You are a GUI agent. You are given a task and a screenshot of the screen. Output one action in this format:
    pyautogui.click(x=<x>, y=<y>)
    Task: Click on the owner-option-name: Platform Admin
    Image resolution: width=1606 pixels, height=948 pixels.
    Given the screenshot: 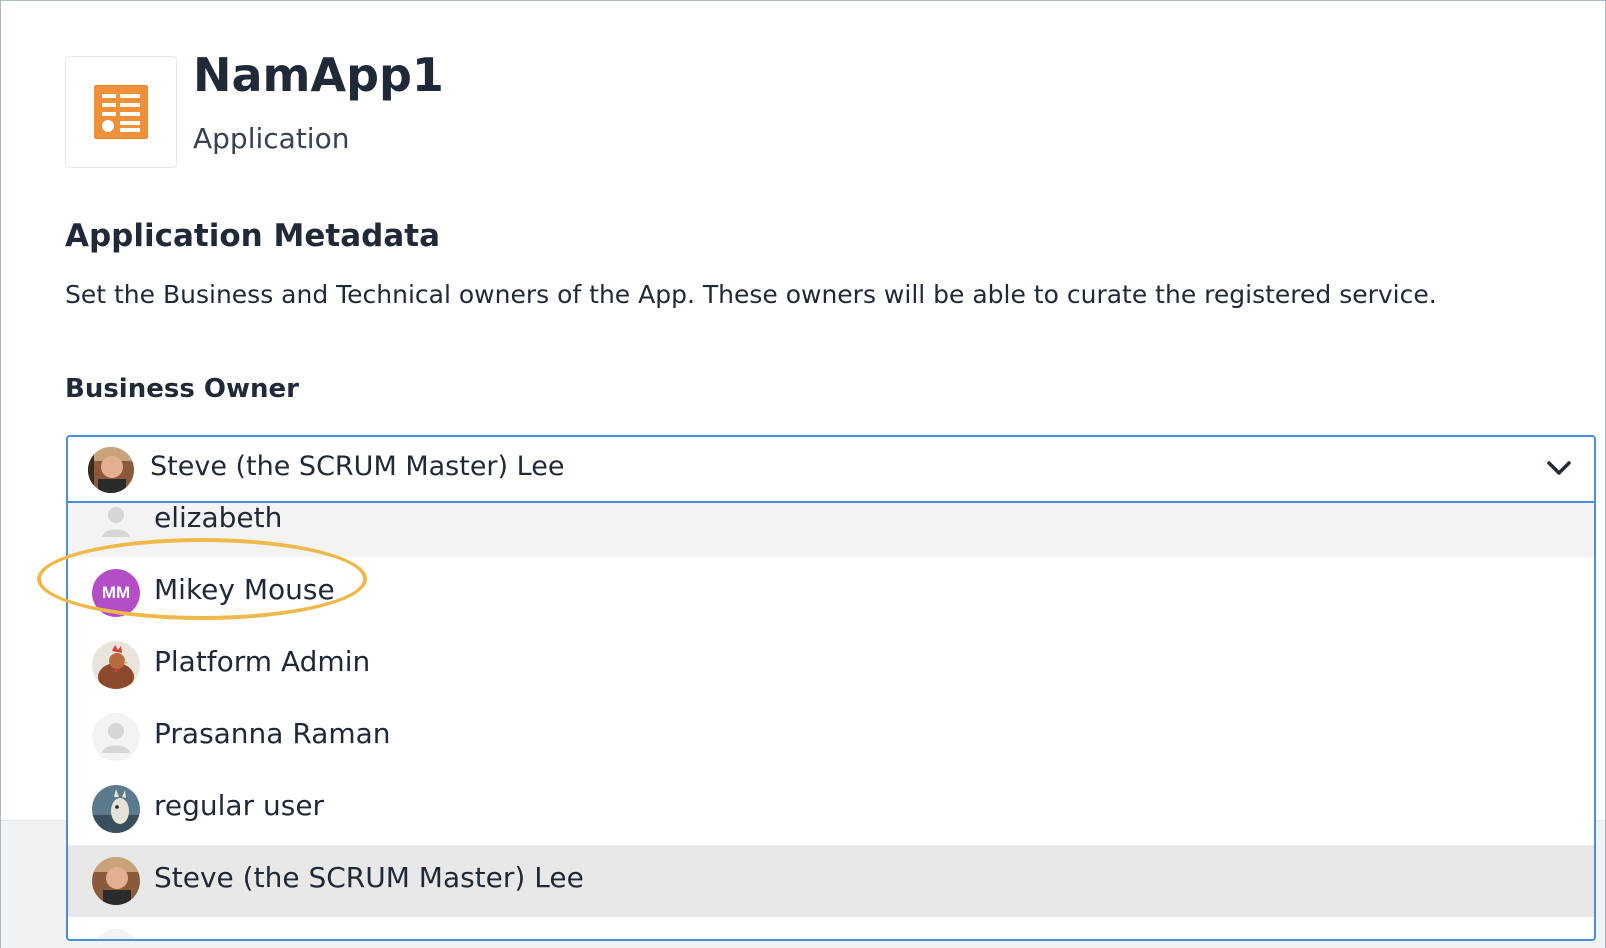 What is the action you would take?
    pyautogui.click(x=262, y=661)
    